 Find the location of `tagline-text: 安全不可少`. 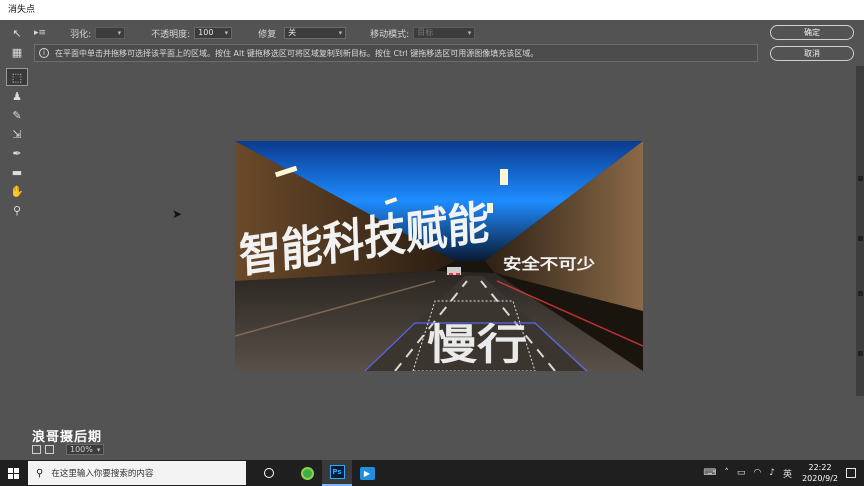

tagline-text: 安全不可少 is located at coordinates (549, 264).